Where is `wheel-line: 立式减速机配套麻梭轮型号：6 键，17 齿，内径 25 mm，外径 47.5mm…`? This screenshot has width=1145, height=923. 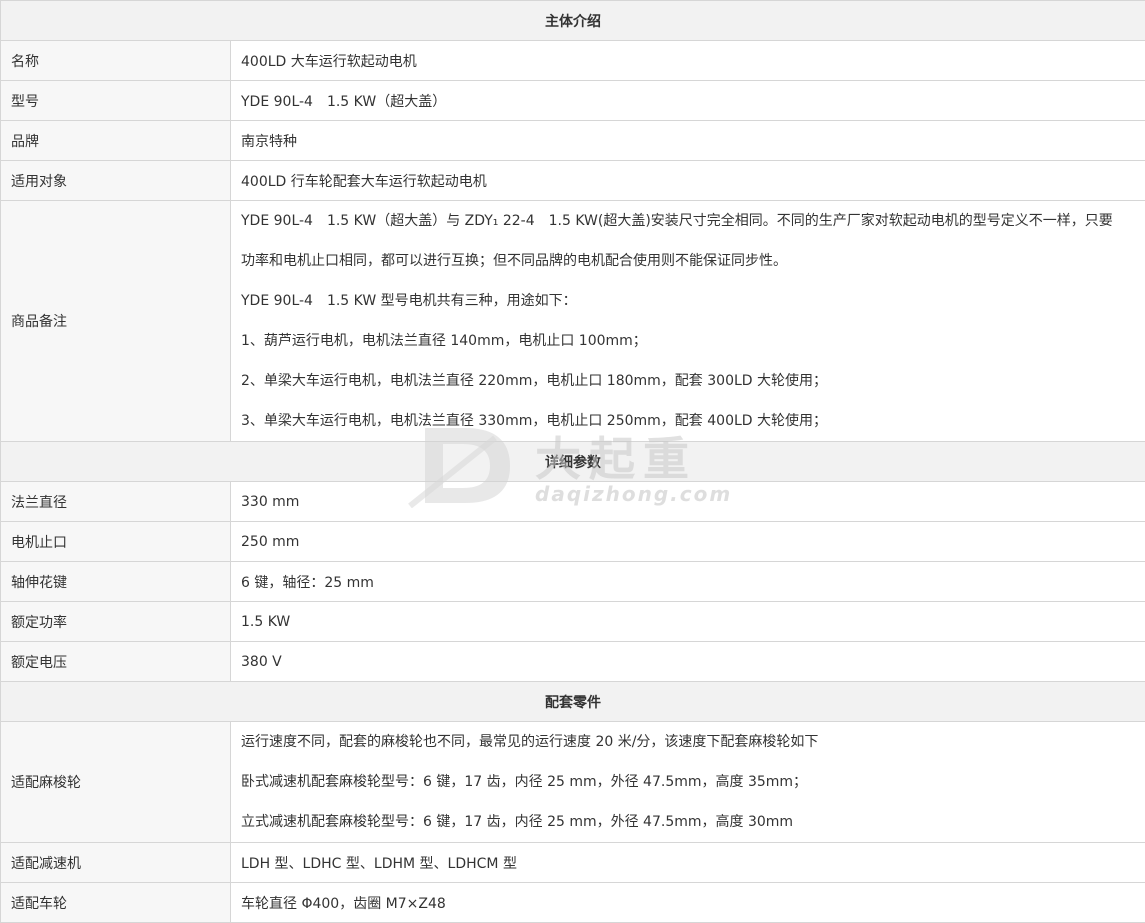
wheel-line: 立式减速机配套麻梭轮型号：6 键，17 齿，内径 25 mm，外径 47.5mm… is located at coordinates (688, 822).